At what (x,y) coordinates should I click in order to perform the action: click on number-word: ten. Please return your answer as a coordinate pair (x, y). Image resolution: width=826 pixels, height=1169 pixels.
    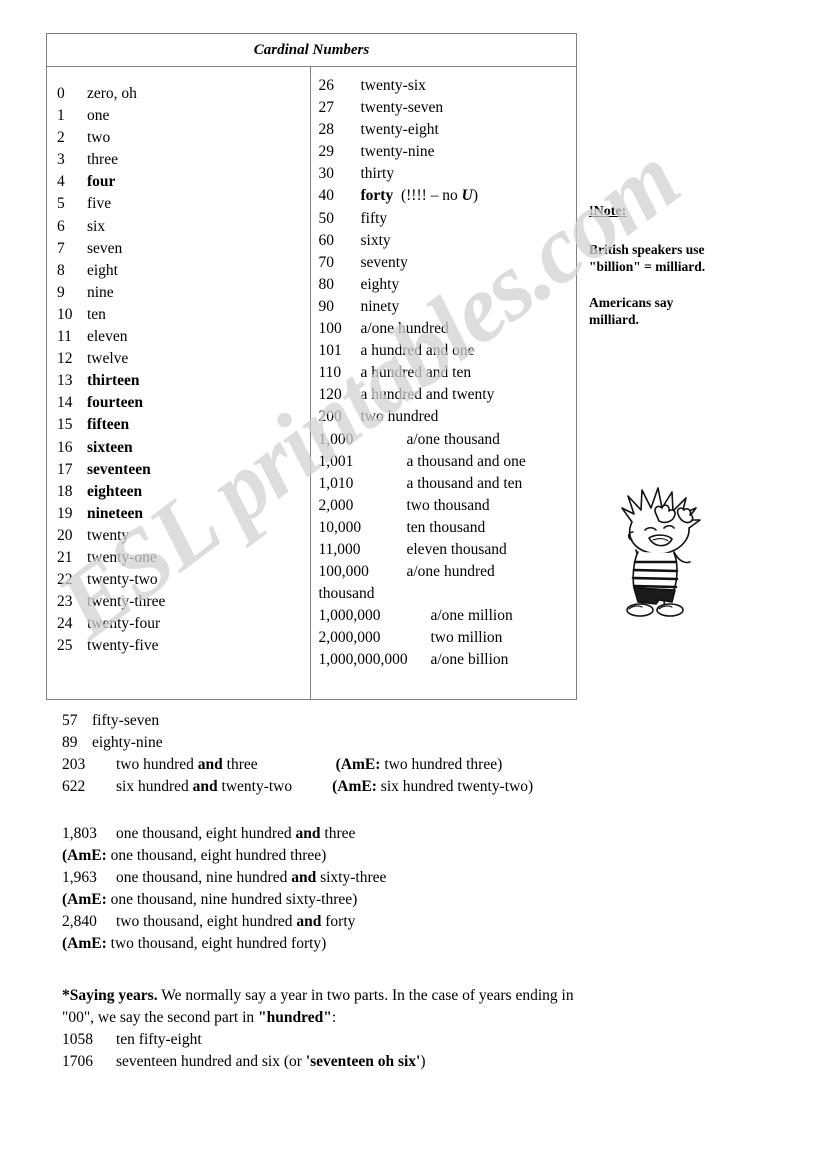
    Looking at the image, I should click on (96, 314).